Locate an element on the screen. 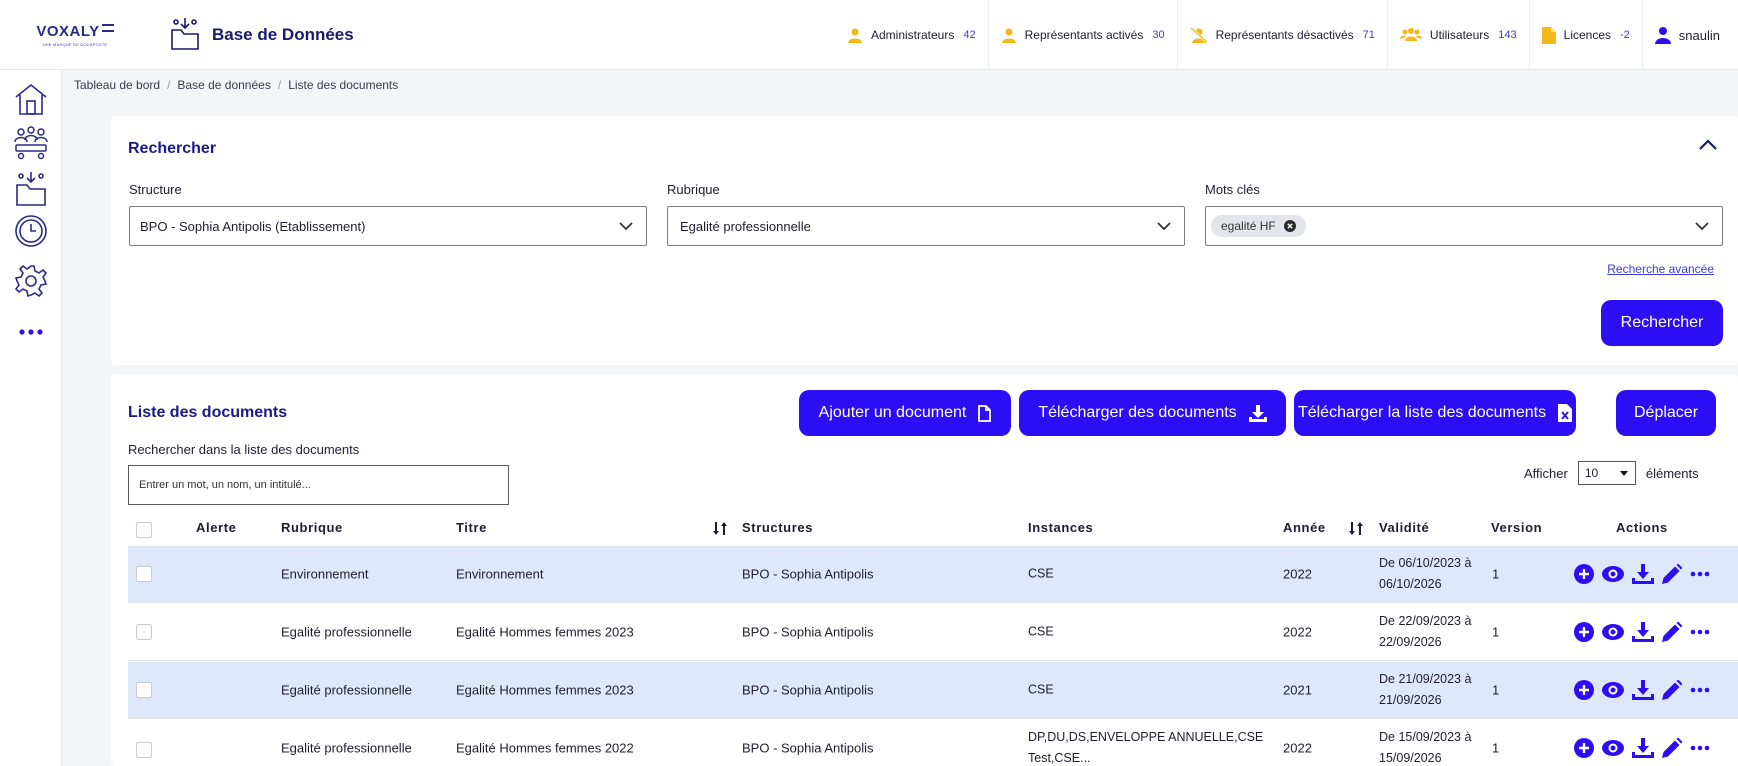 Image resolution: width=1738 pixels, height=766 pixels. stat-label: Licences is located at coordinates (1587, 35).